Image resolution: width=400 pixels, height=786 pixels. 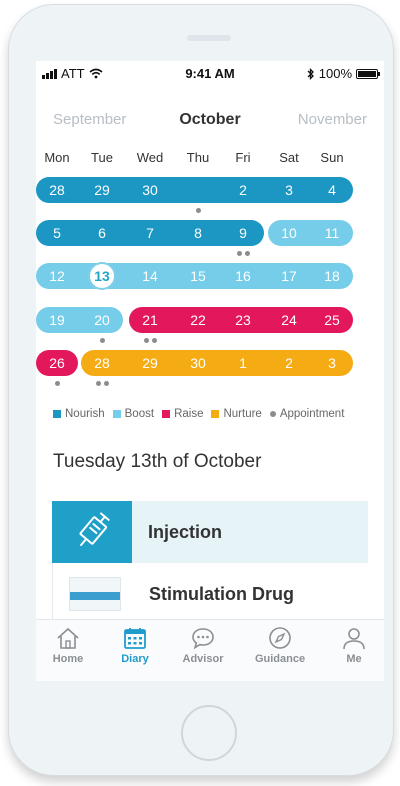 What do you see at coordinates (150, 276) in the screenshot?
I see `day-cell: 14` at bounding box center [150, 276].